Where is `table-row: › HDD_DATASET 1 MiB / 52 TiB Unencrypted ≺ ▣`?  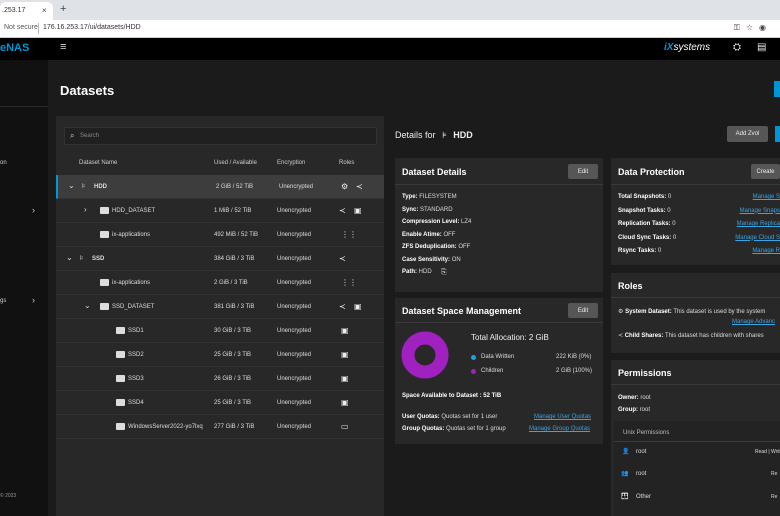 table-row: › HDD_DATASET 1 MiB / 52 TiB Unencrypted ≺ ▣ is located at coordinates (220, 211).